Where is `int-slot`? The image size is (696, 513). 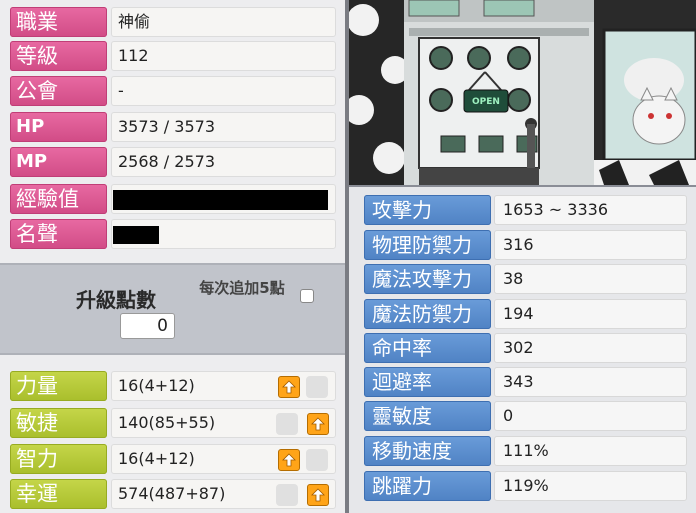 int-slot is located at coordinates (317, 460).